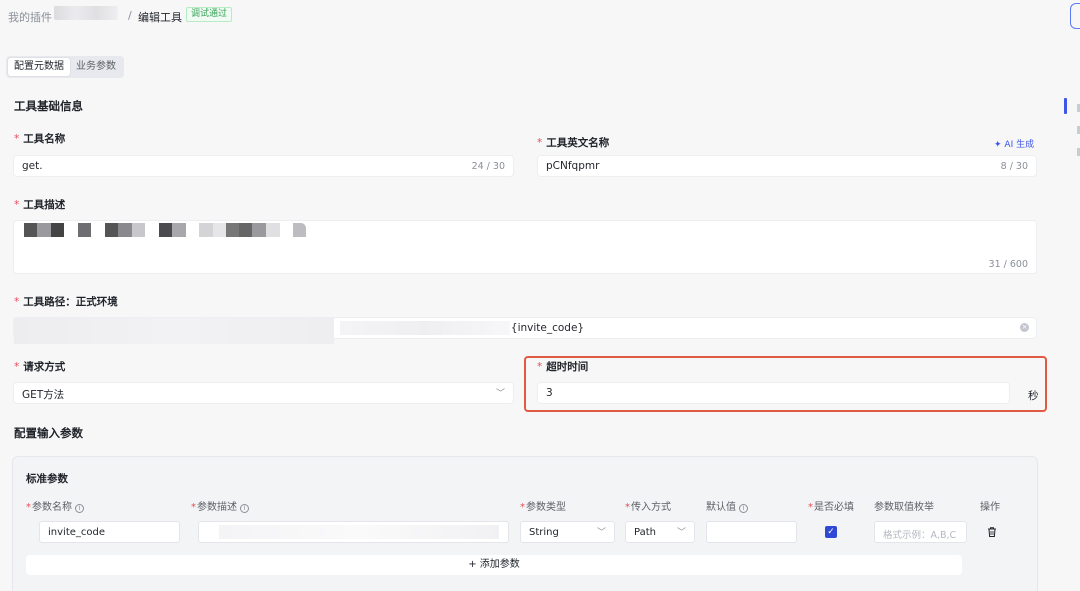 This screenshot has height=591, width=1080. What do you see at coordinates (1065, 106) in the screenshot?
I see `anchor-active-indicator` at bounding box center [1065, 106].